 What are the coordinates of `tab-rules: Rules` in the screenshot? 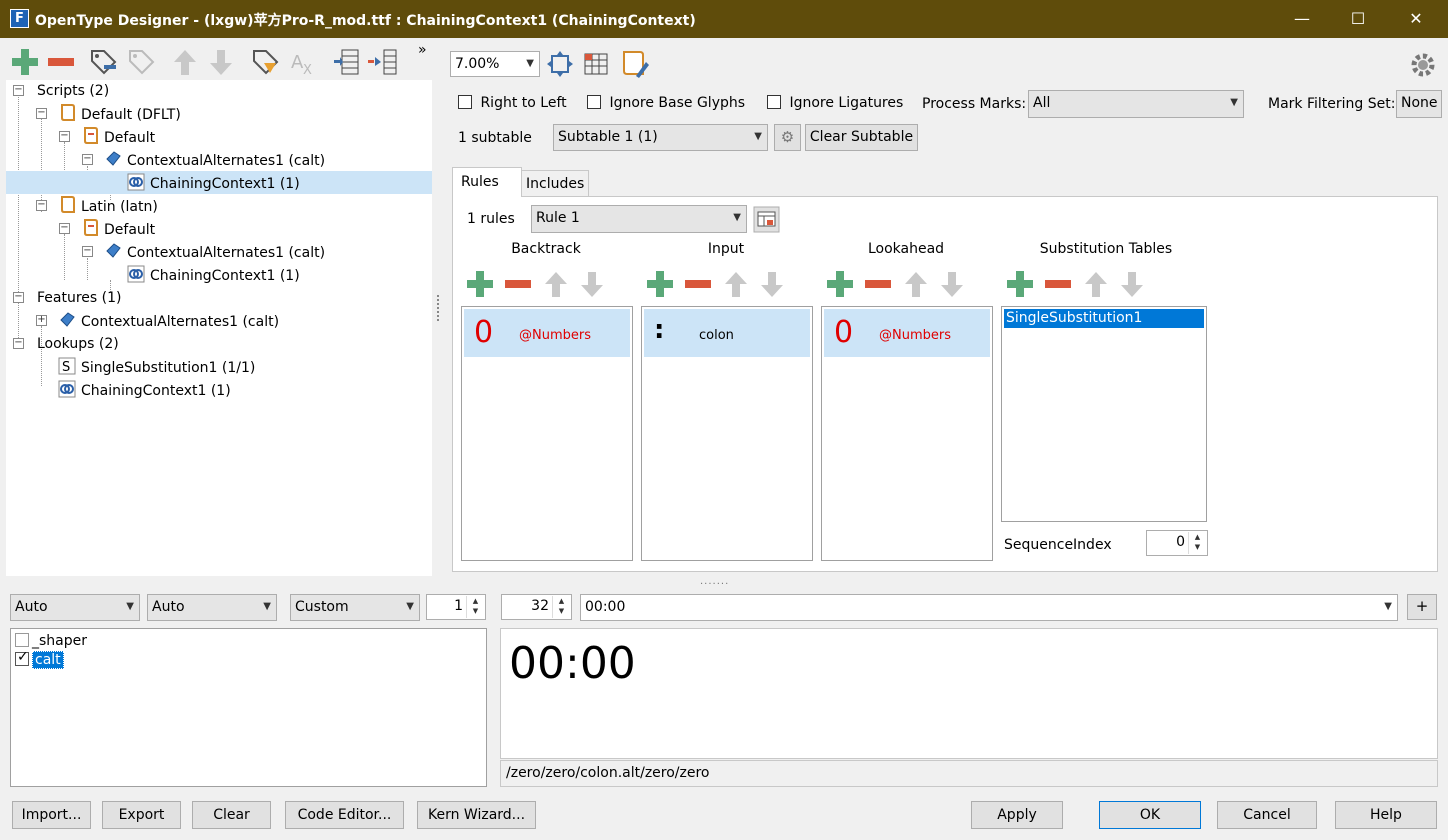 It's located at (487, 182).